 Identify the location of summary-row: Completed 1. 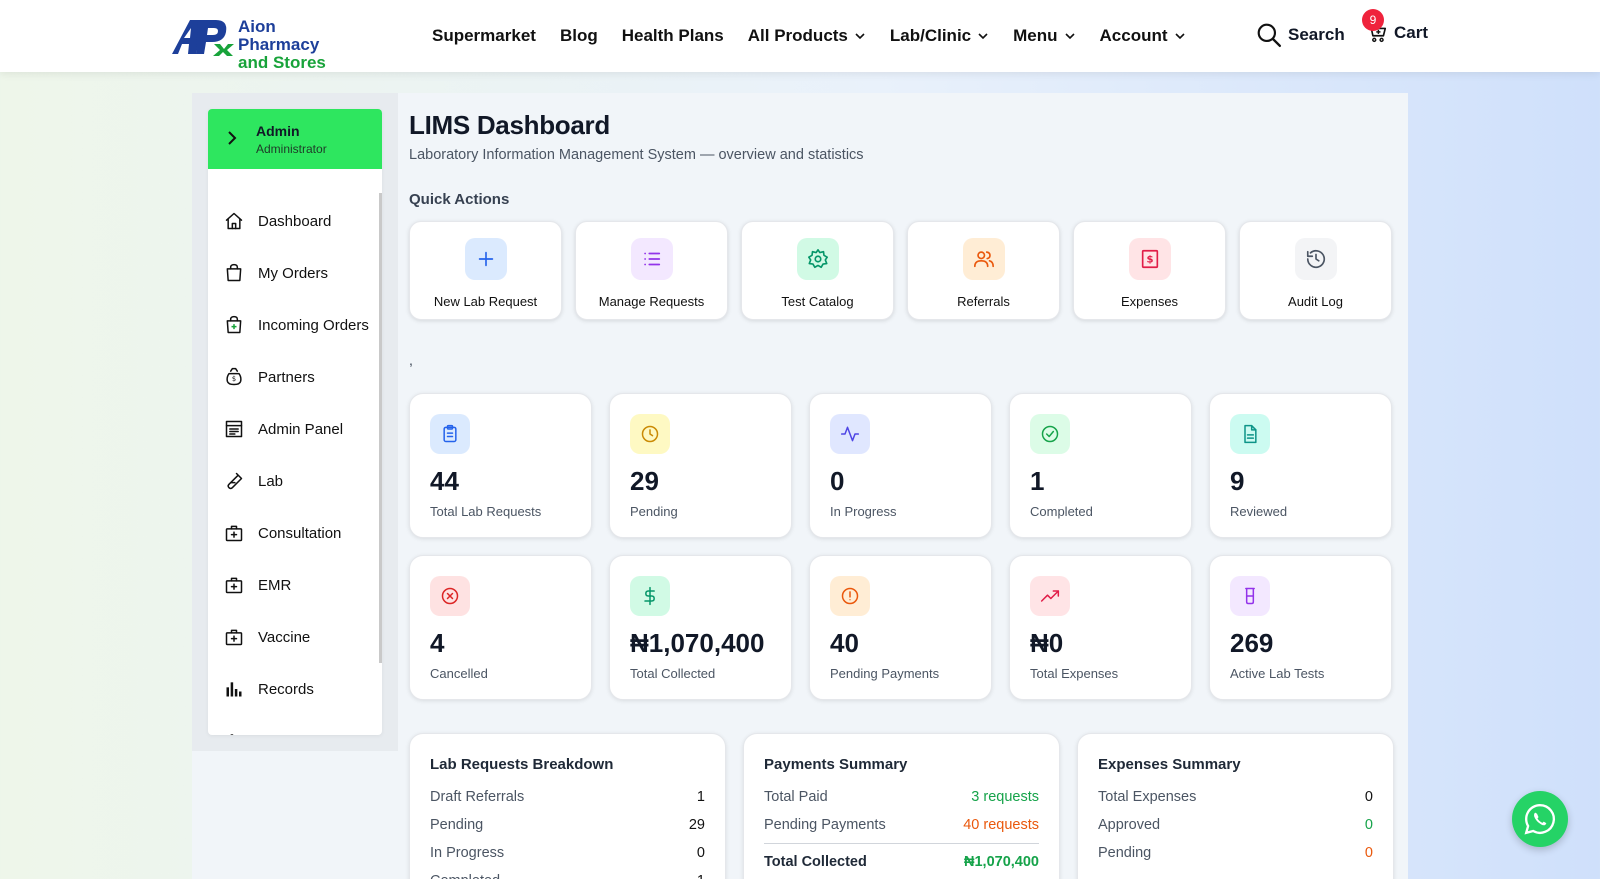
(567, 873).